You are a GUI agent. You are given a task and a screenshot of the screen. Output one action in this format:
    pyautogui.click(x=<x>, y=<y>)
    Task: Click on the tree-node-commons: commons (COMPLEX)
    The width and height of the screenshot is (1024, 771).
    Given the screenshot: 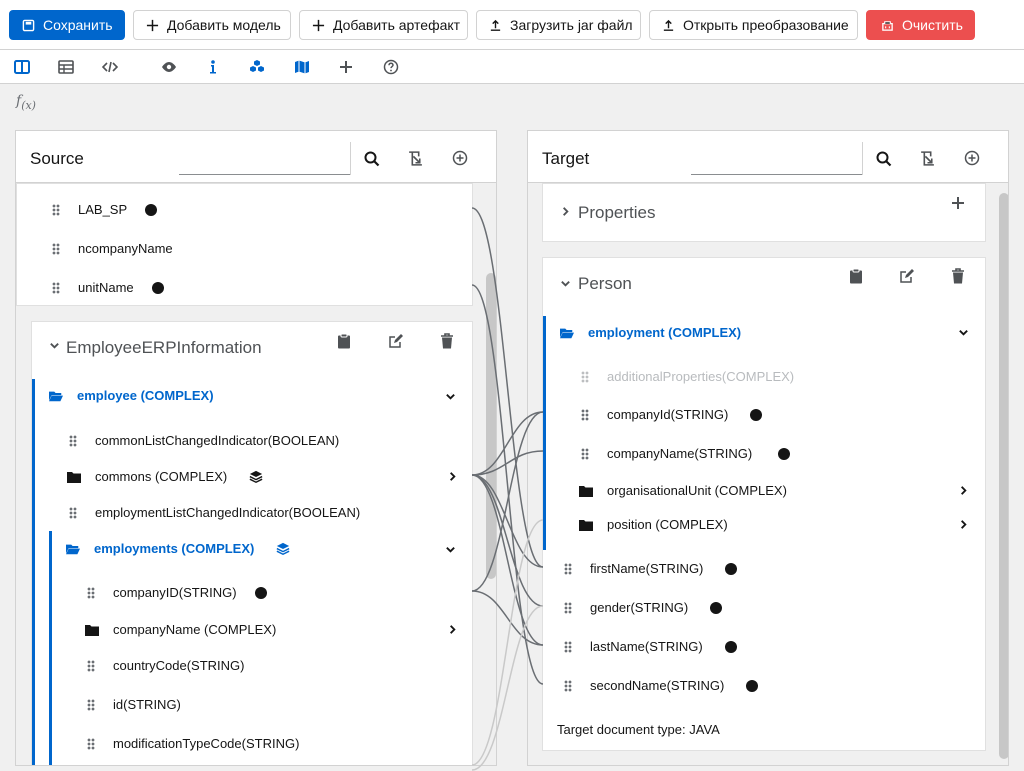 What is the action you would take?
    pyautogui.click(x=165, y=476)
    